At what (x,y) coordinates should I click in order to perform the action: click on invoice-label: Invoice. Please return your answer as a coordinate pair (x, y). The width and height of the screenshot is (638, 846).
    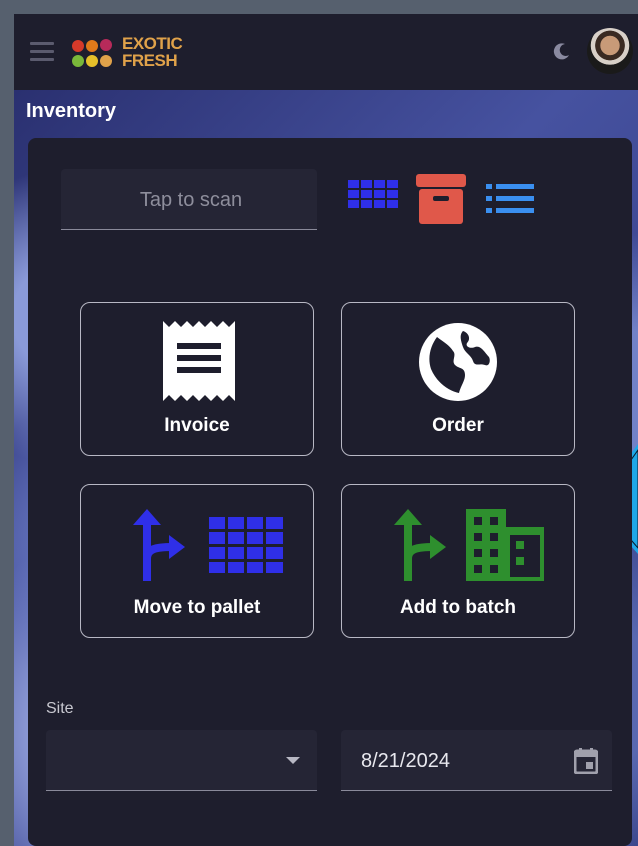
    Looking at the image, I should click on (197, 425).